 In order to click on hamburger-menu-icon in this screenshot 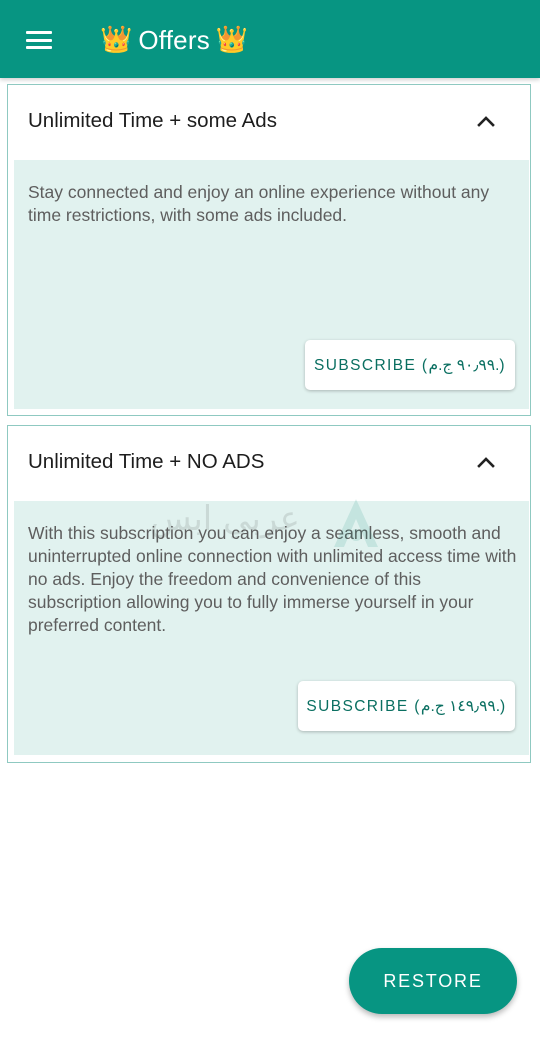, I will do `click(39, 40)`.